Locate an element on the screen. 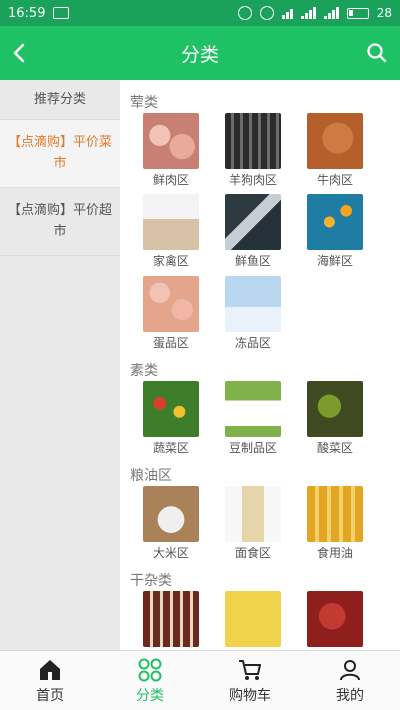  sidebar-item-label: 推荐分类 is located at coordinates (59, 99).